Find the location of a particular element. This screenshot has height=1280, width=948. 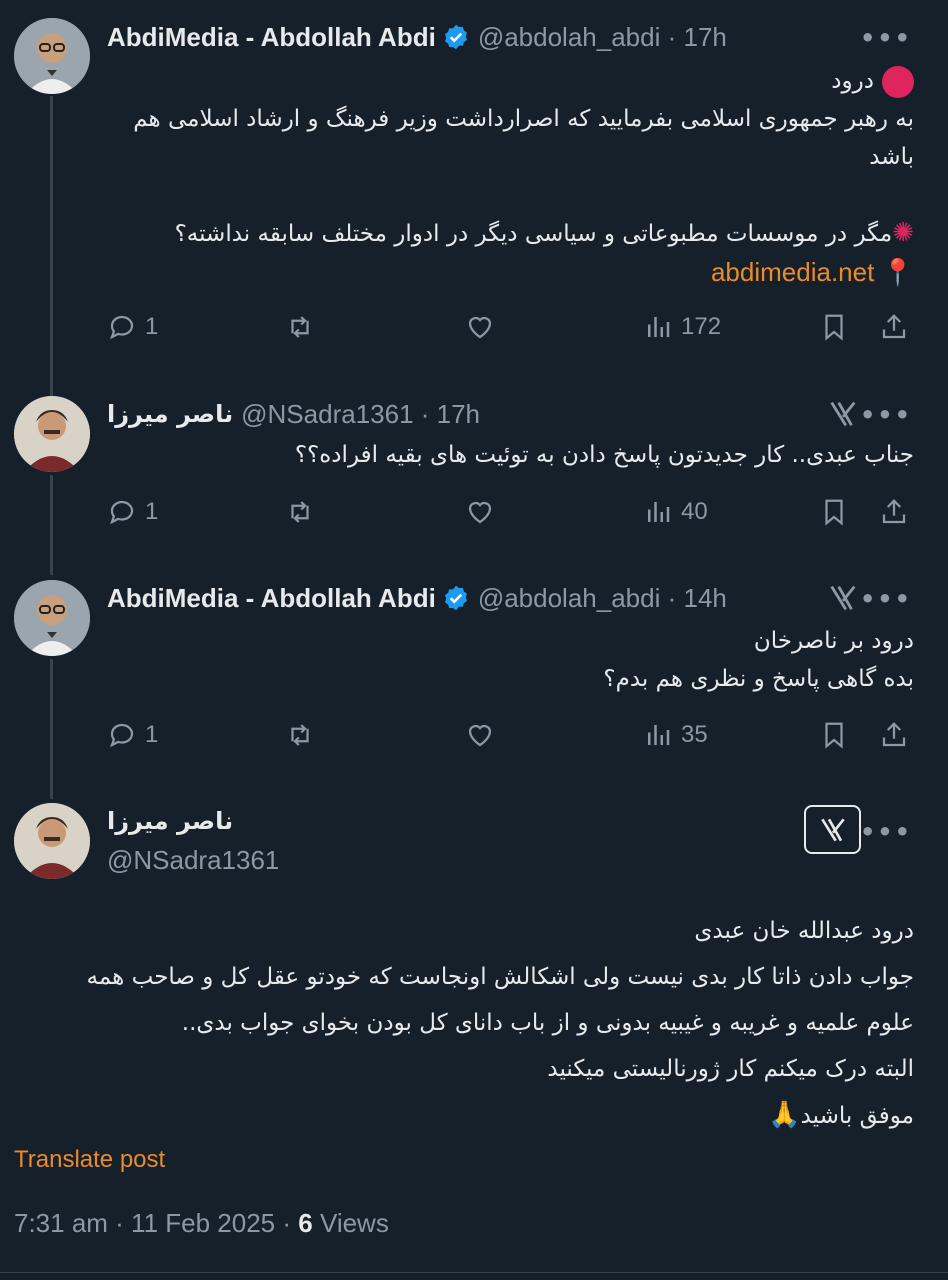

text-line: درود بر ناصرخان is located at coordinates (833, 641).